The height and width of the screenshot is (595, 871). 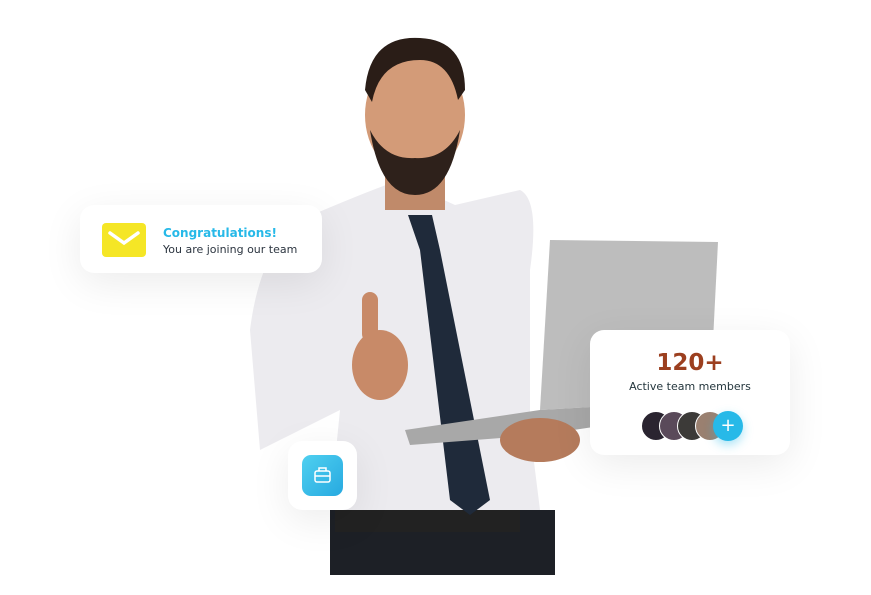 I want to click on envelope-icon, so click(x=124, y=240).